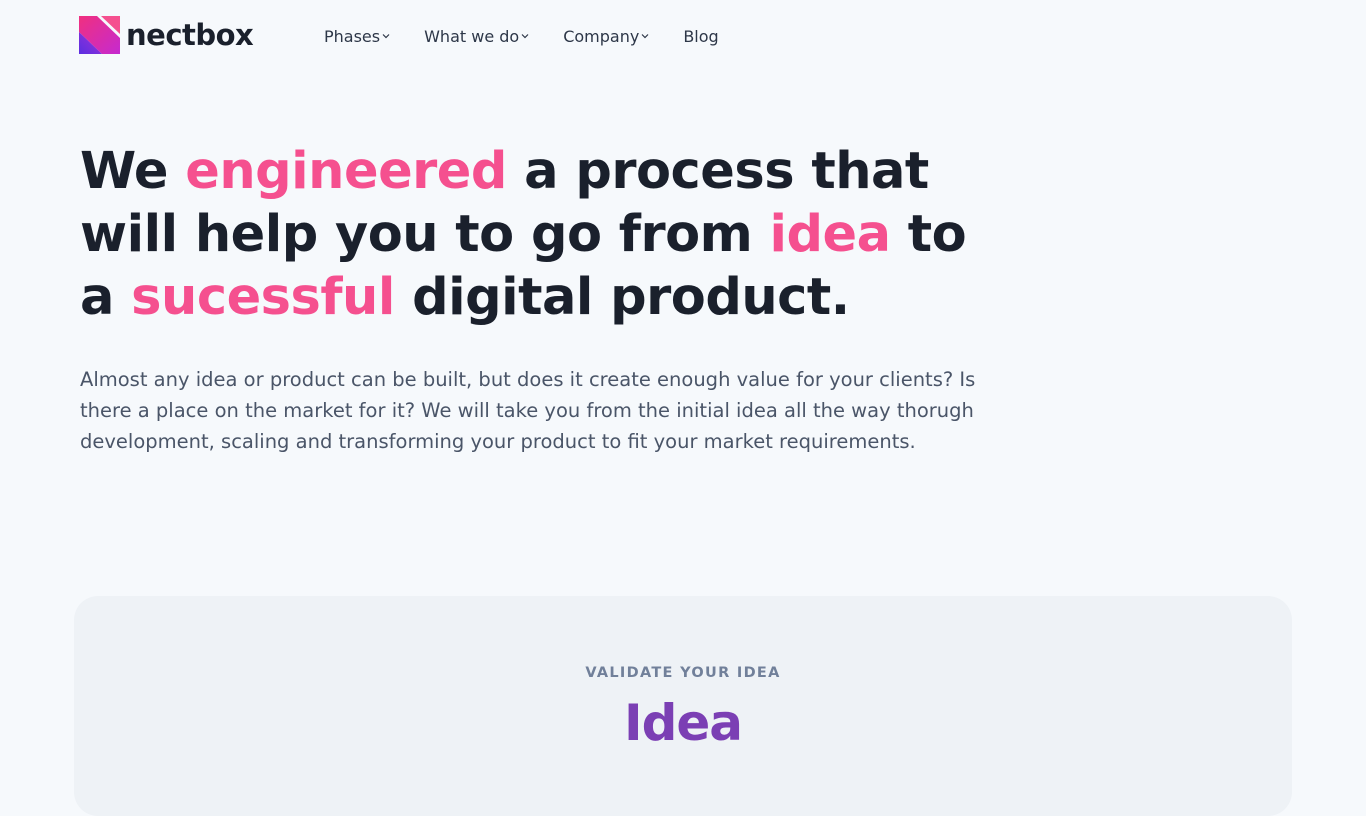  What do you see at coordinates (263, 297) in the screenshot?
I see `hero-title-highlight: sucessful` at bounding box center [263, 297].